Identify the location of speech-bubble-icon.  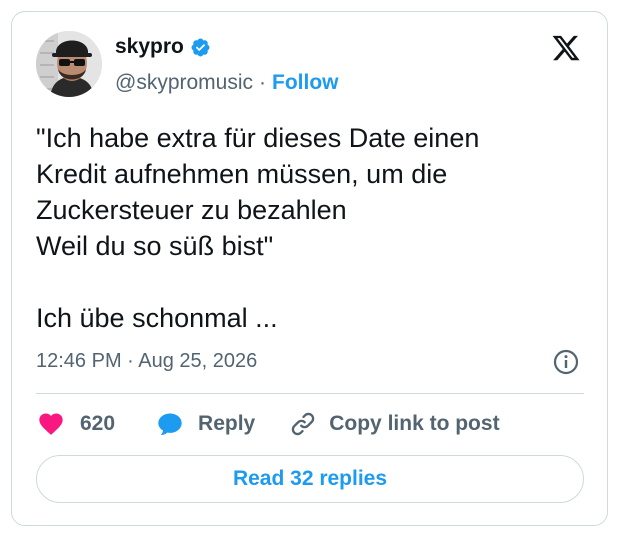
(170, 424).